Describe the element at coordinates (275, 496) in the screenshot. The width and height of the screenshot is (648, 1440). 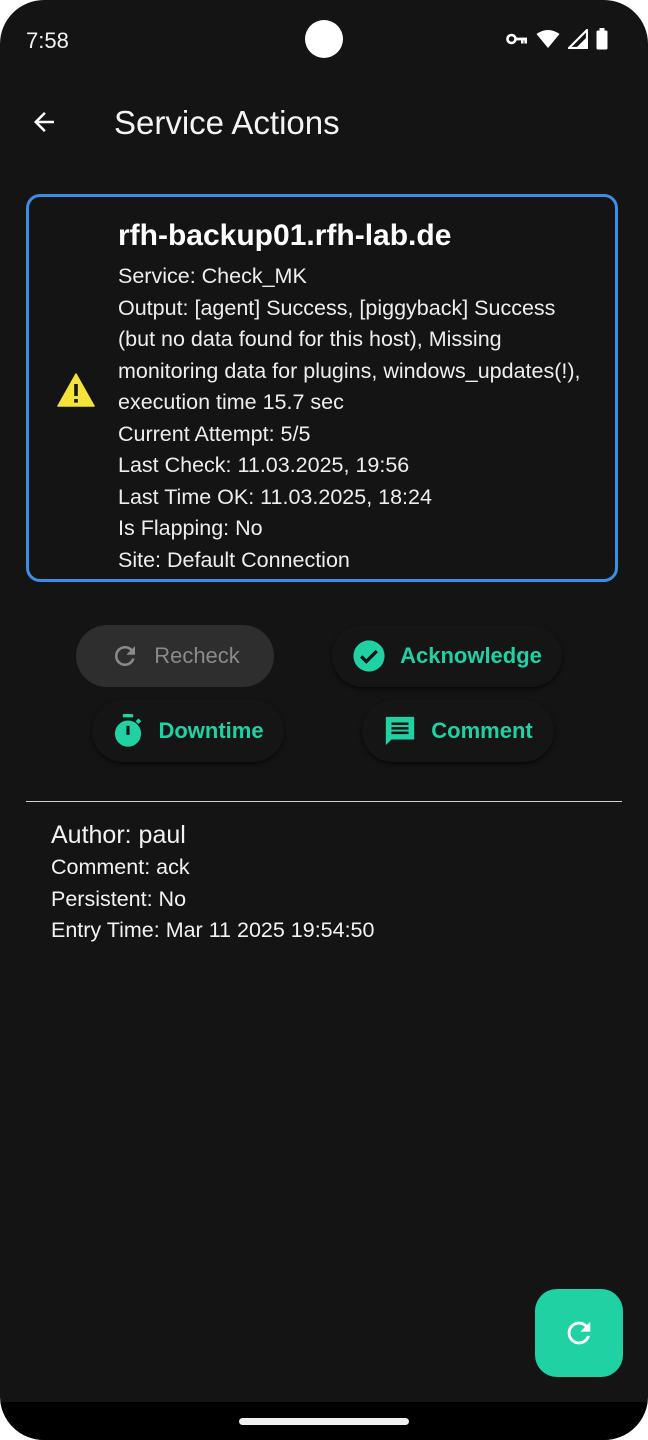
I see `last-time-ok: Last Time OK: 11.03.2025, 18:24` at that location.